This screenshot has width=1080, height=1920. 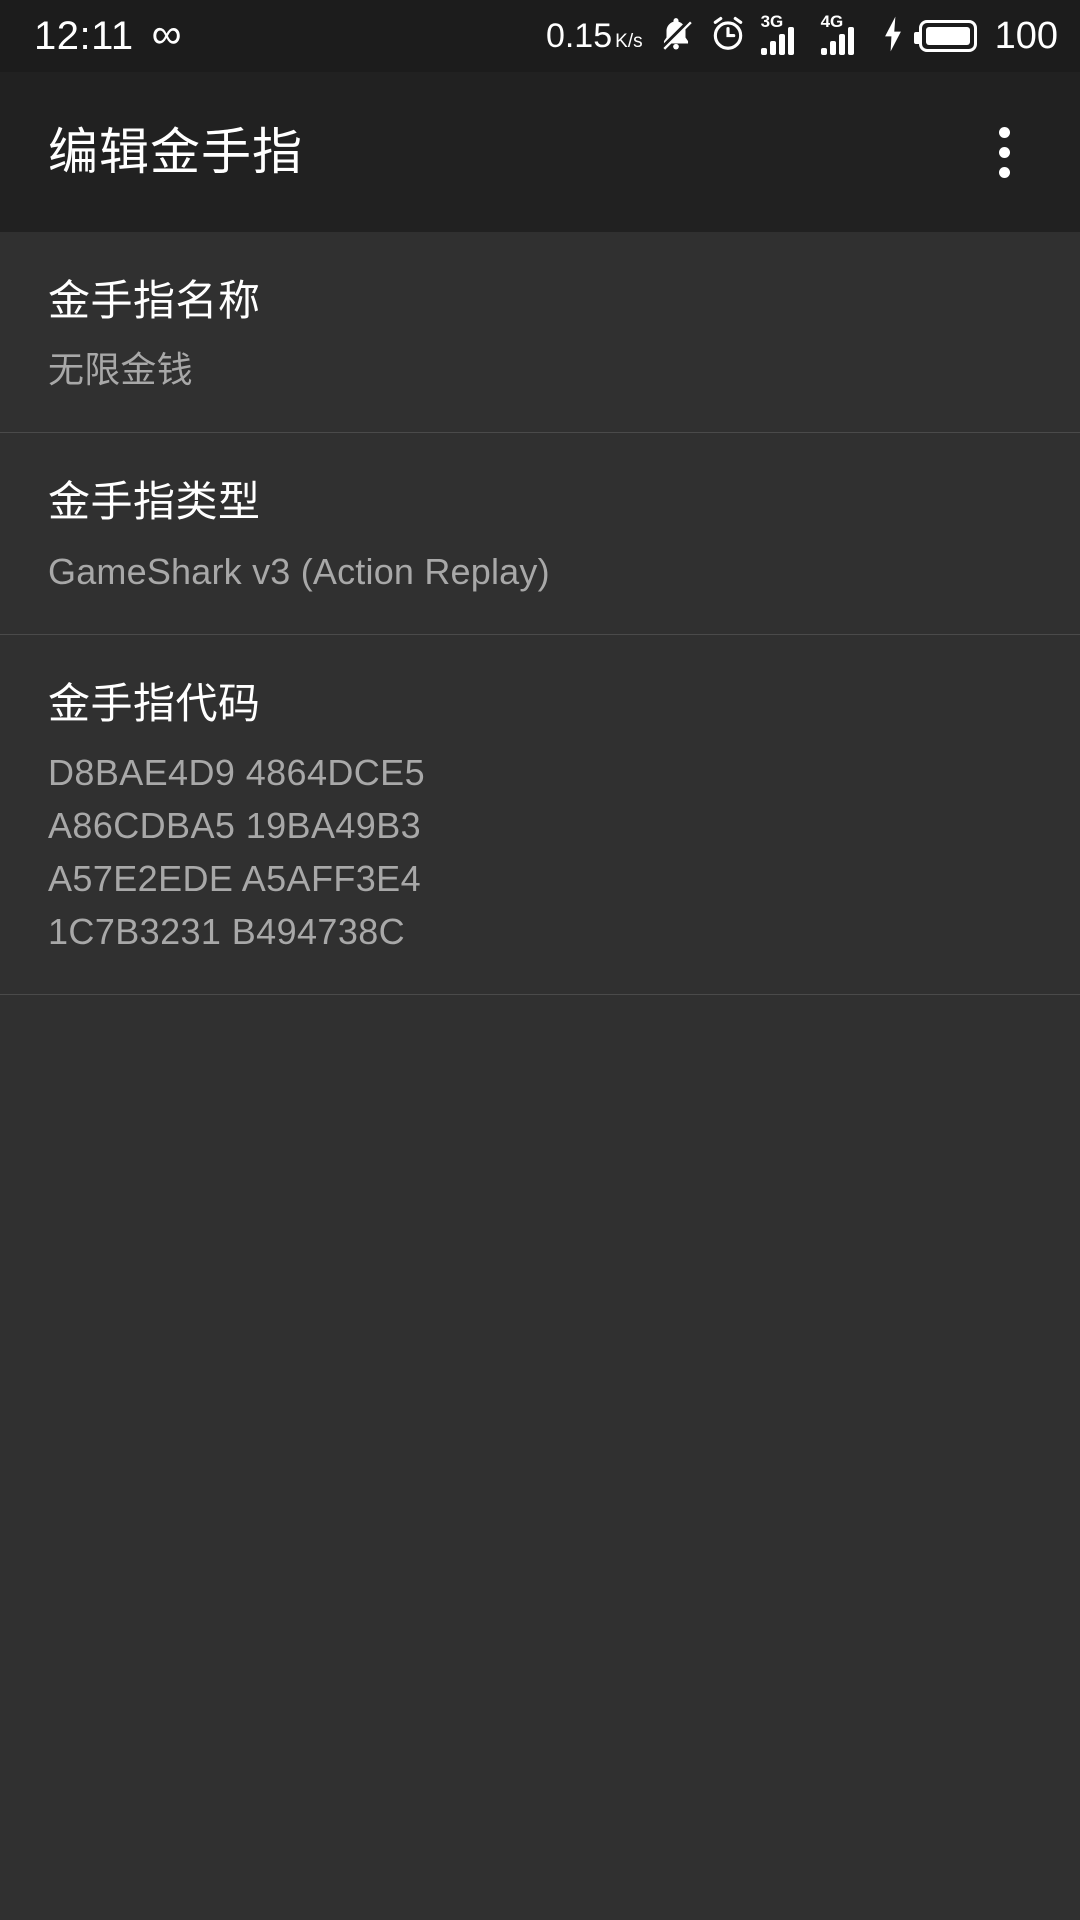 I want to click on charging-bolt-icon, so click(x=893, y=36).